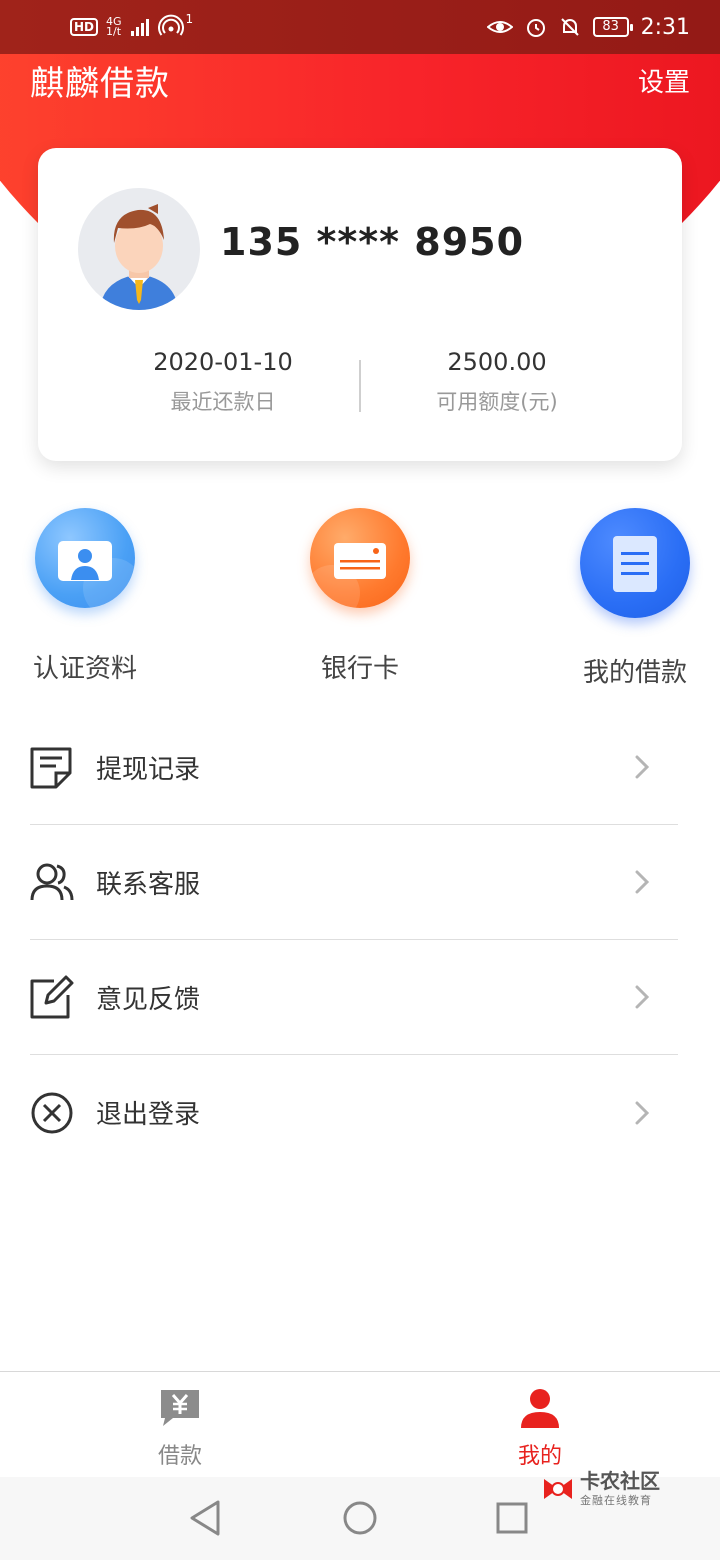 The width and height of the screenshot is (720, 1560). What do you see at coordinates (223, 362) in the screenshot?
I see `recent-repayment-date: 2020-01-10` at bounding box center [223, 362].